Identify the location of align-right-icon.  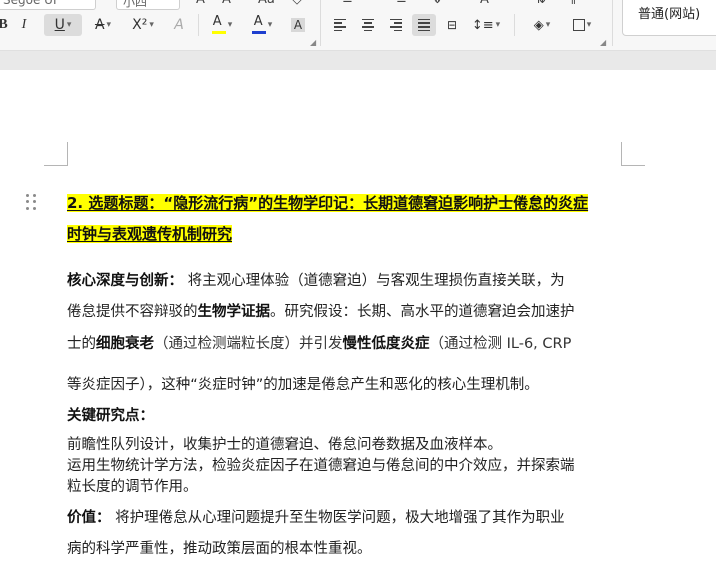
(396, 25).